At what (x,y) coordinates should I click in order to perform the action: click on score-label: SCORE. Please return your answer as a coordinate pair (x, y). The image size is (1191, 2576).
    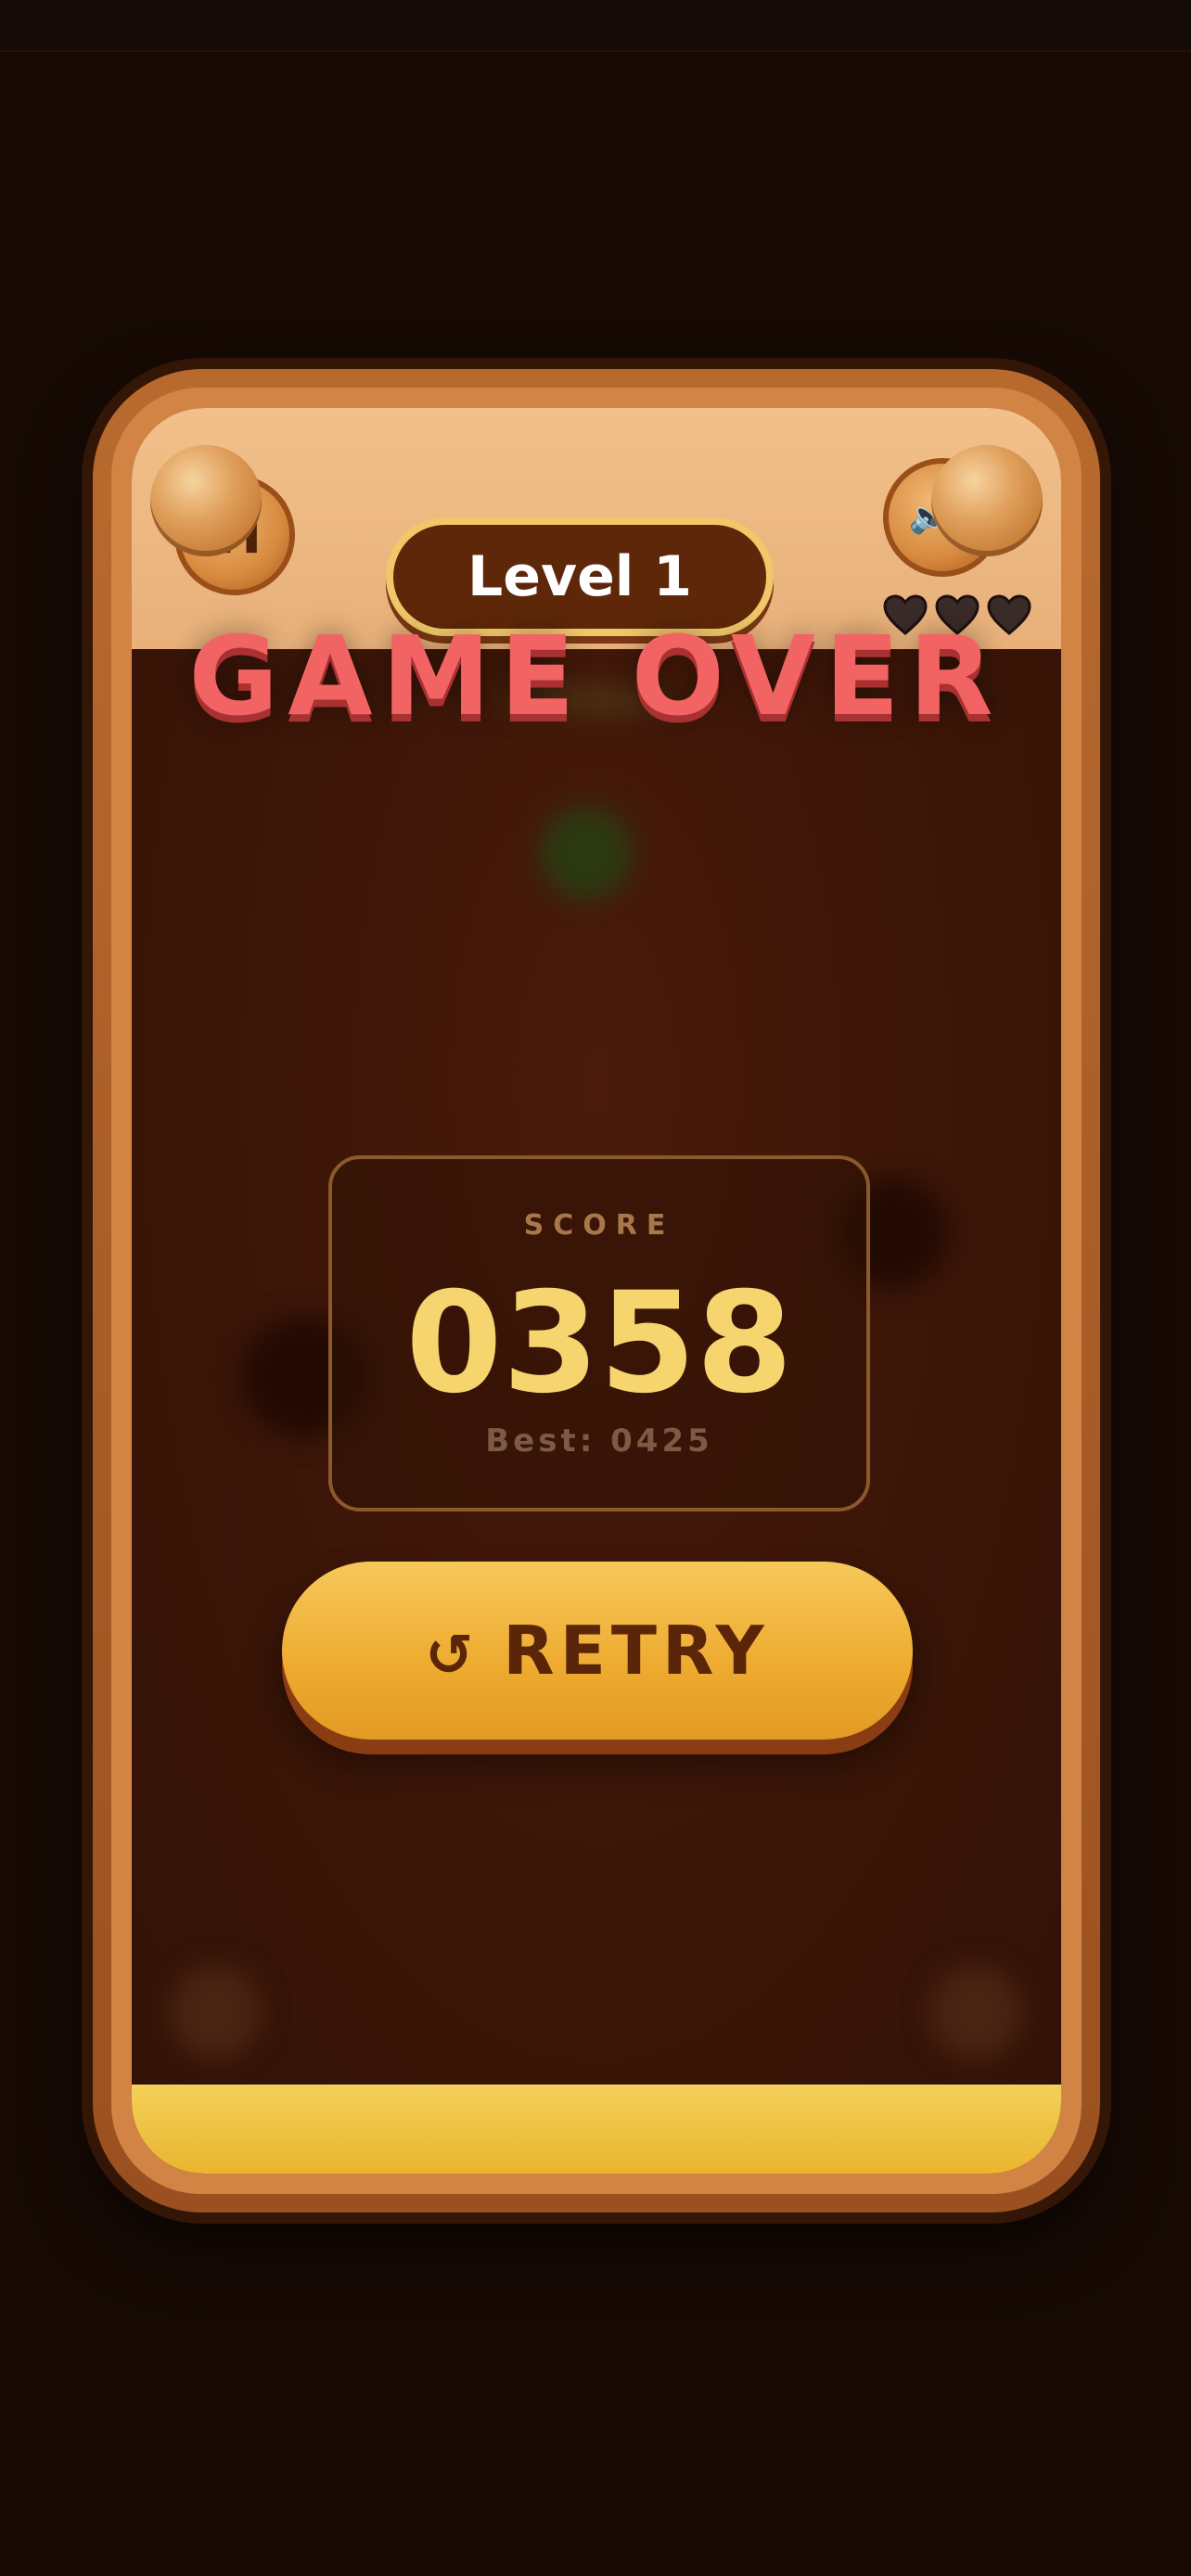
    Looking at the image, I should click on (599, 1225).